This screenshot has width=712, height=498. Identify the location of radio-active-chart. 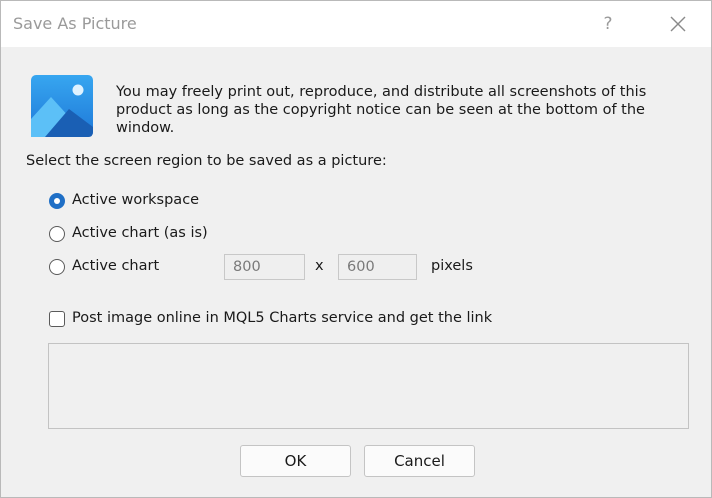
(57, 267).